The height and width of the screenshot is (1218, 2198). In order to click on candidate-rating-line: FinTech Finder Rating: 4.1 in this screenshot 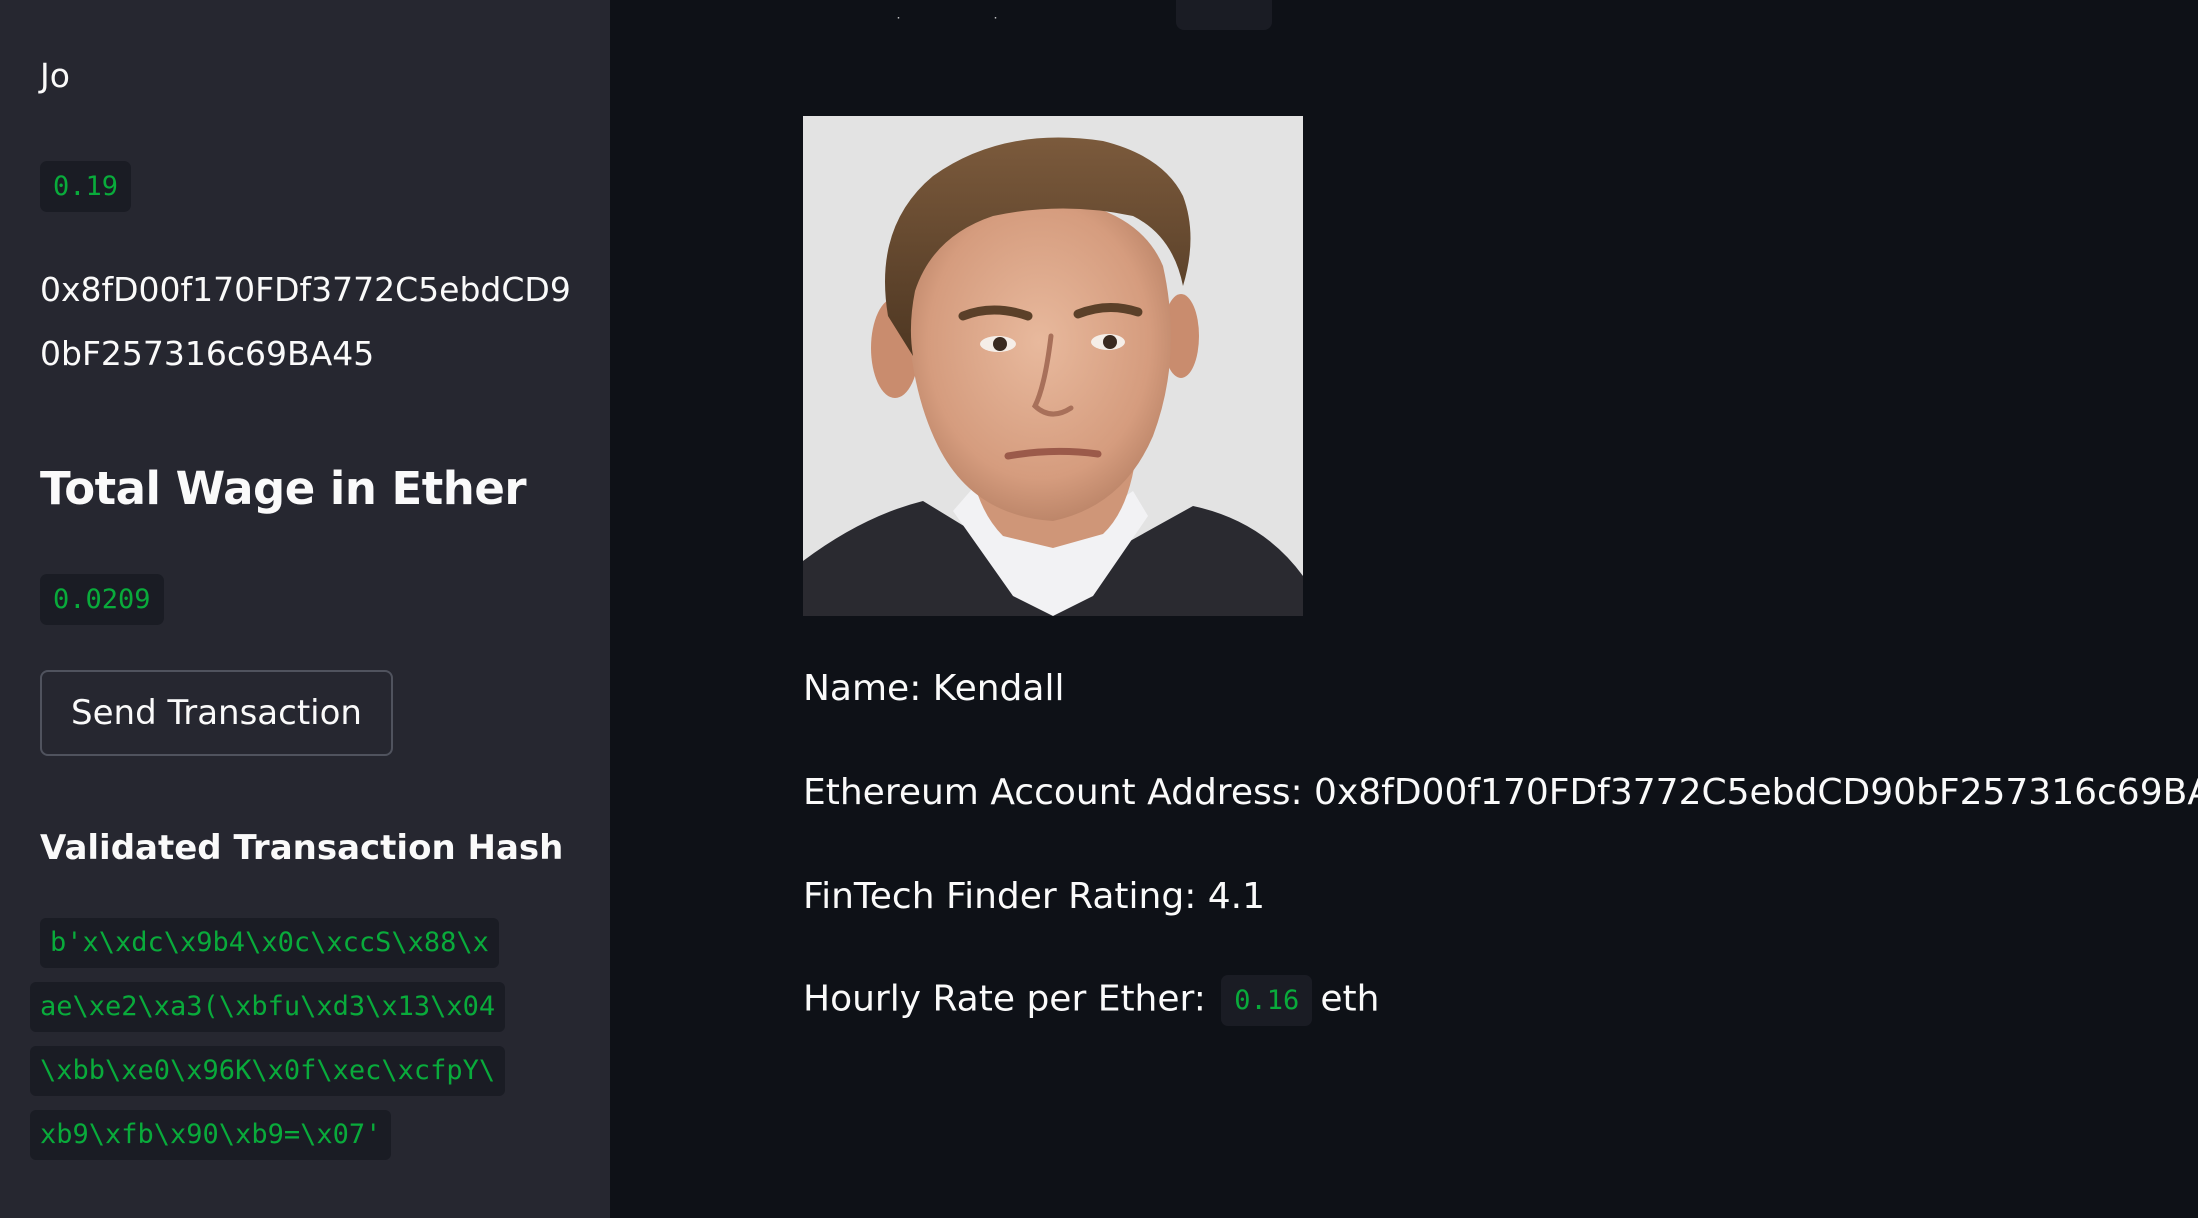, I will do `click(1034, 896)`.